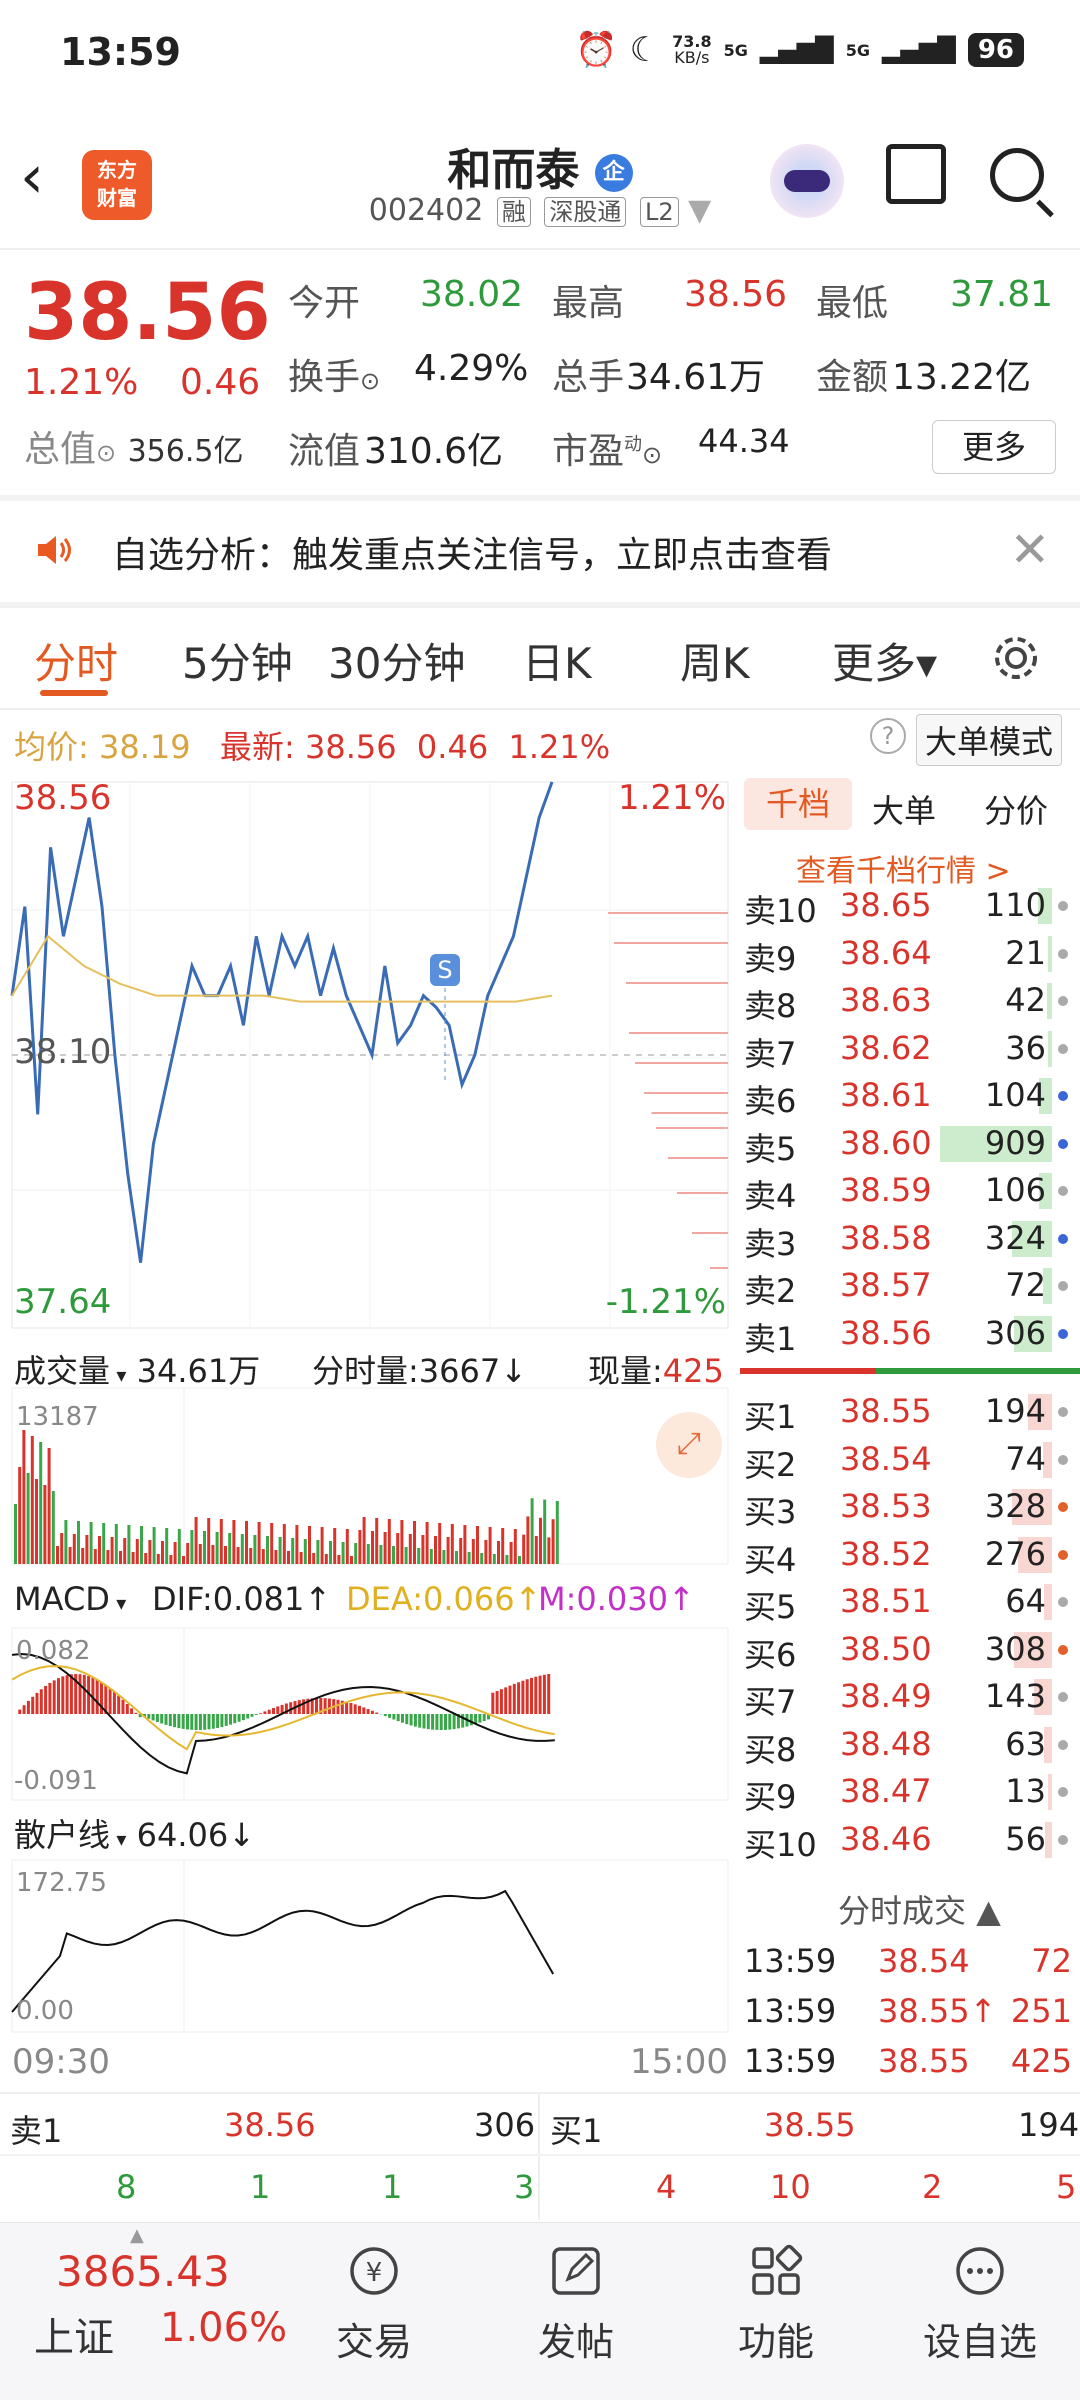 This screenshot has width=1080, height=2400. I want to click on robot-assistant-icon, so click(807, 181).